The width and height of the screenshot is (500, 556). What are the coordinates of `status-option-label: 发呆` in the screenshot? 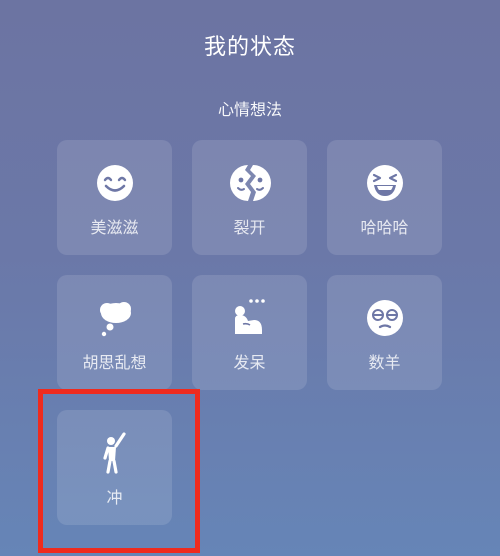 It's located at (249, 362).